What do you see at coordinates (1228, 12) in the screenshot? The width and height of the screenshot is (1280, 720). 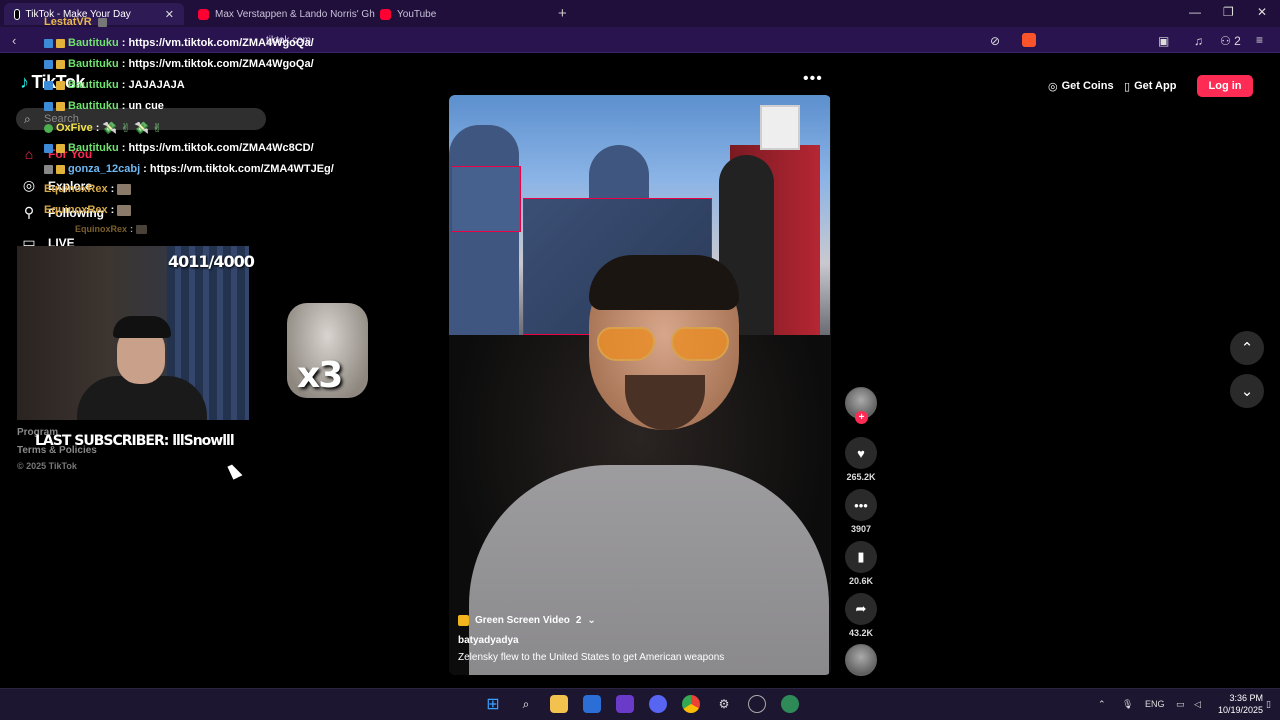 I see `maximize-button: ❐` at bounding box center [1228, 12].